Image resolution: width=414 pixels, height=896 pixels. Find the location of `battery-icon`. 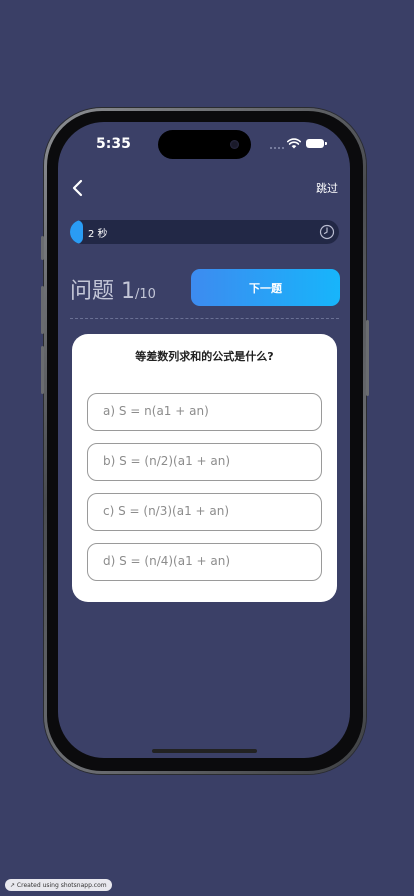

battery-icon is located at coordinates (316, 143).